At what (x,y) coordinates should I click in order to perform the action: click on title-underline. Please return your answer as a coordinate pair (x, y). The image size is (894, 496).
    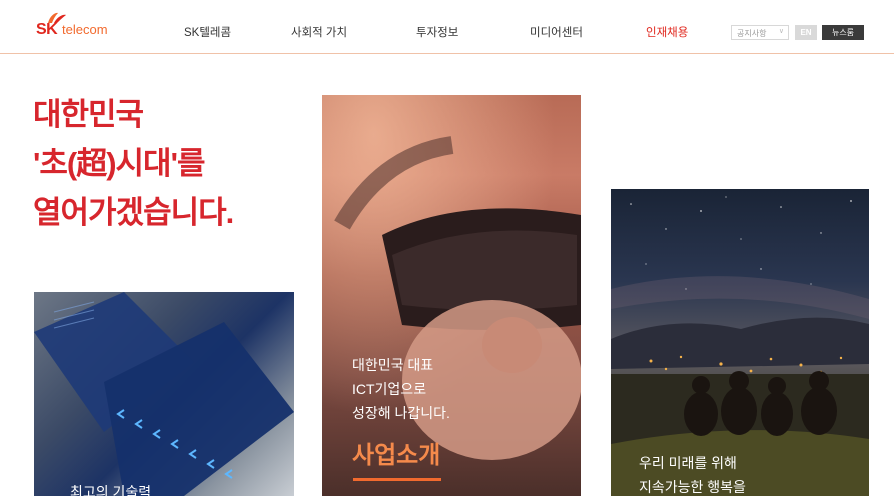
    Looking at the image, I should click on (397, 479).